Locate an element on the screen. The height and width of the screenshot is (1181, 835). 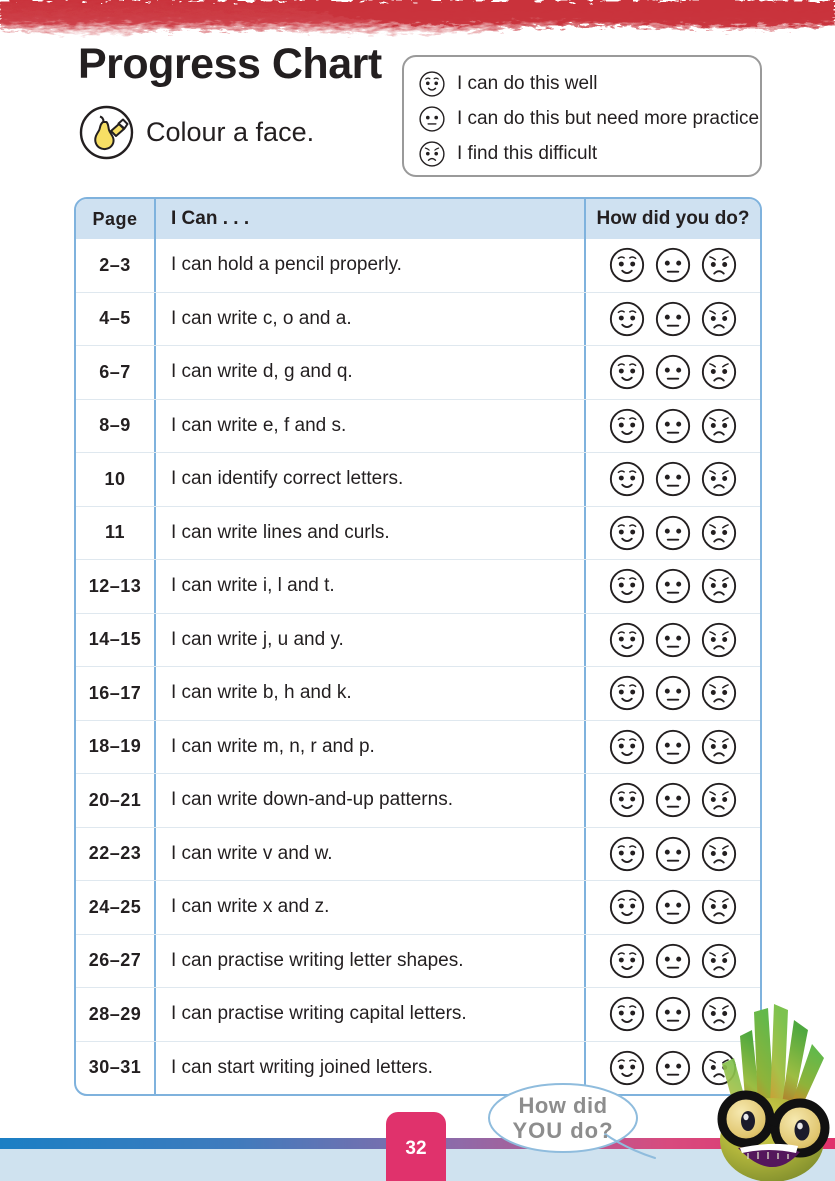
page-number: 32 is located at coordinates (416, 1148).